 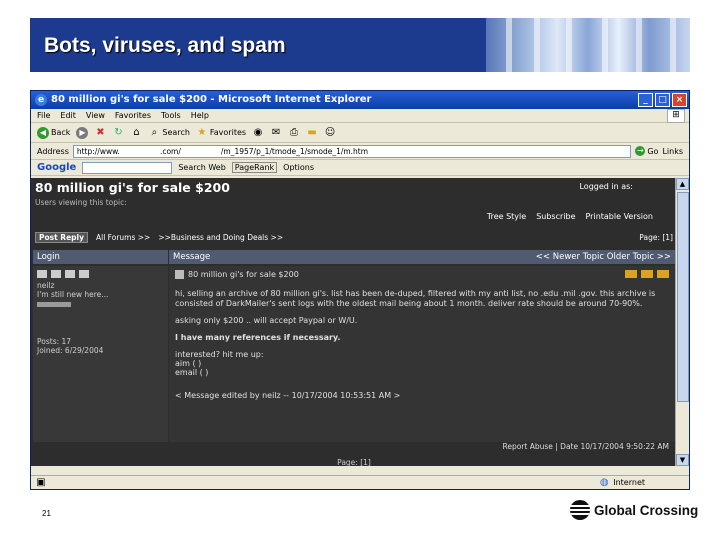 What do you see at coordinates (46, 513) in the screenshot?
I see `slide-number: 21` at bounding box center [46, 513].